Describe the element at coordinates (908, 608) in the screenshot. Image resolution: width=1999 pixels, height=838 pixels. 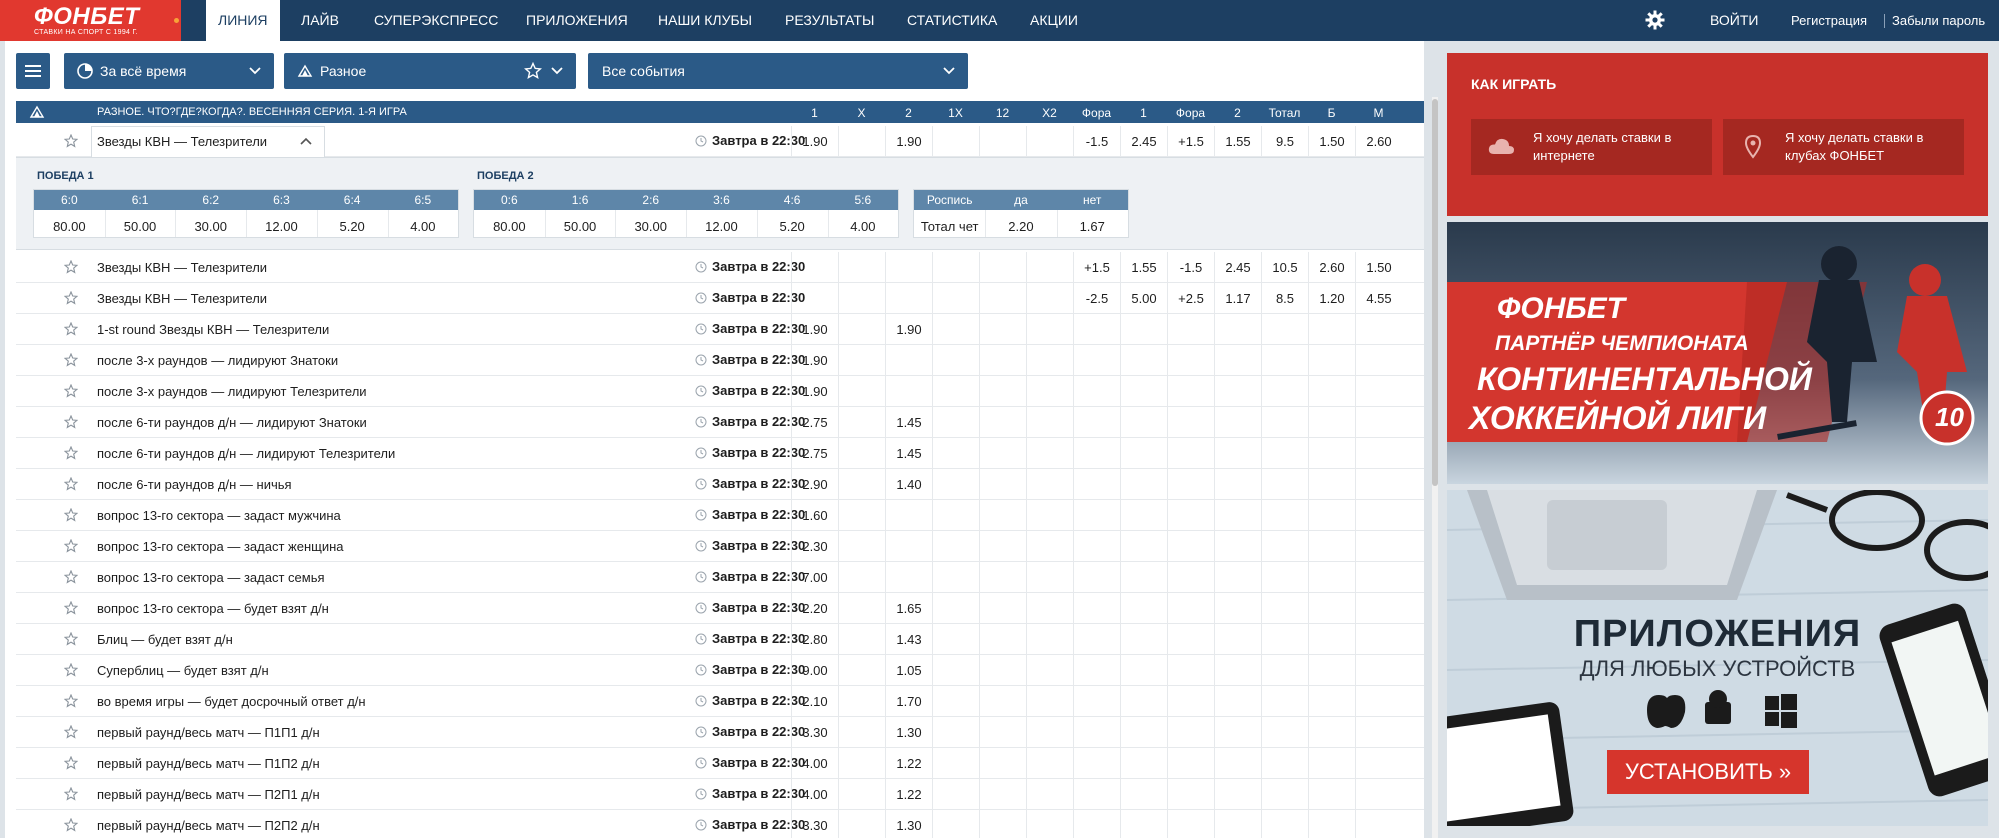
I see `odd-2-cell: 1.65` at that location.